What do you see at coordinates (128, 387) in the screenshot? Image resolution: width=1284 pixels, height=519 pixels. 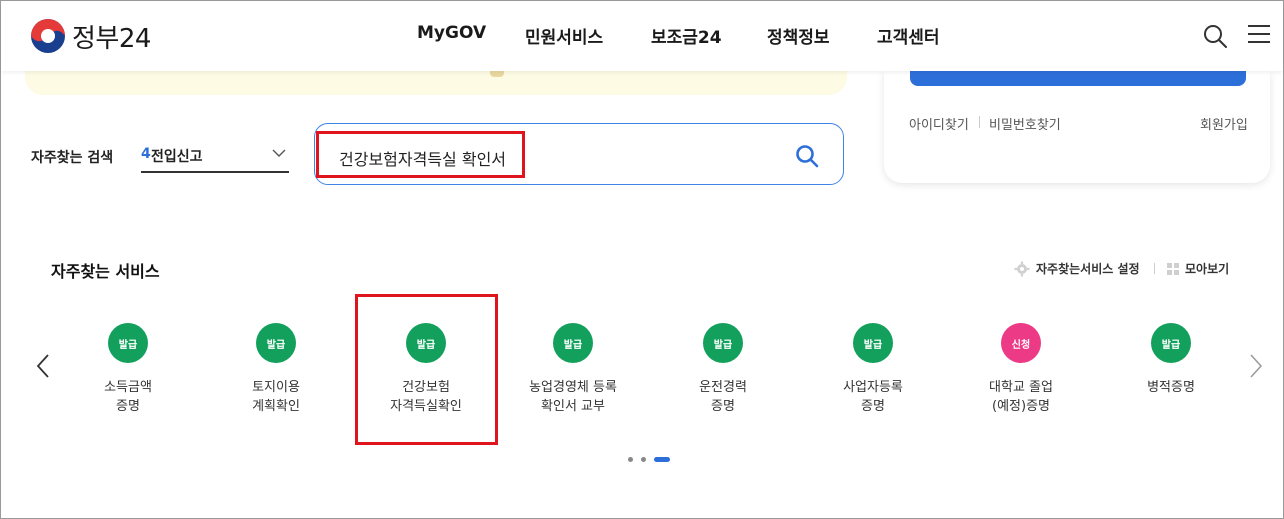 I see `service-label-line1: 소득금액` at bounding box center [128, 387].